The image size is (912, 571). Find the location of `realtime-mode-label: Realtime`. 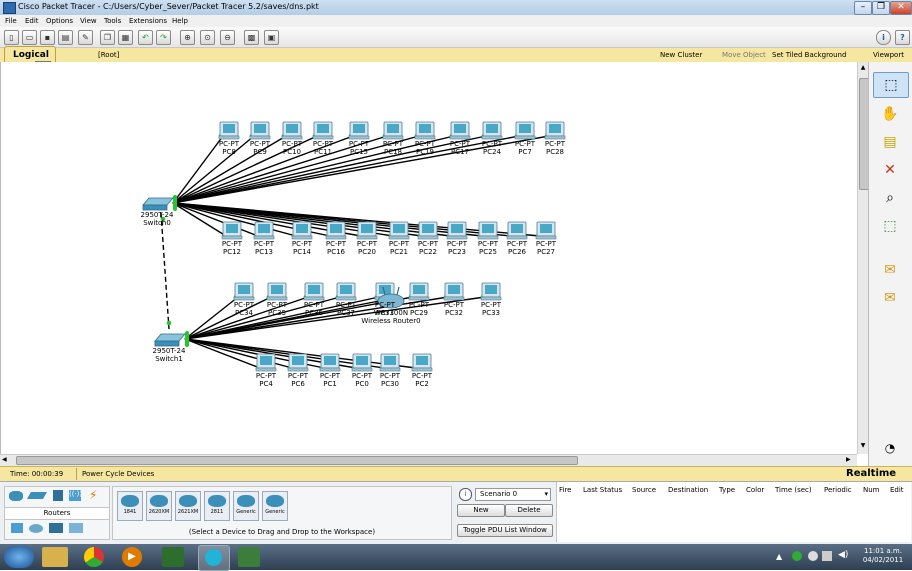

realtime-mode-label: Realtime is located at coordinates (871, 473).